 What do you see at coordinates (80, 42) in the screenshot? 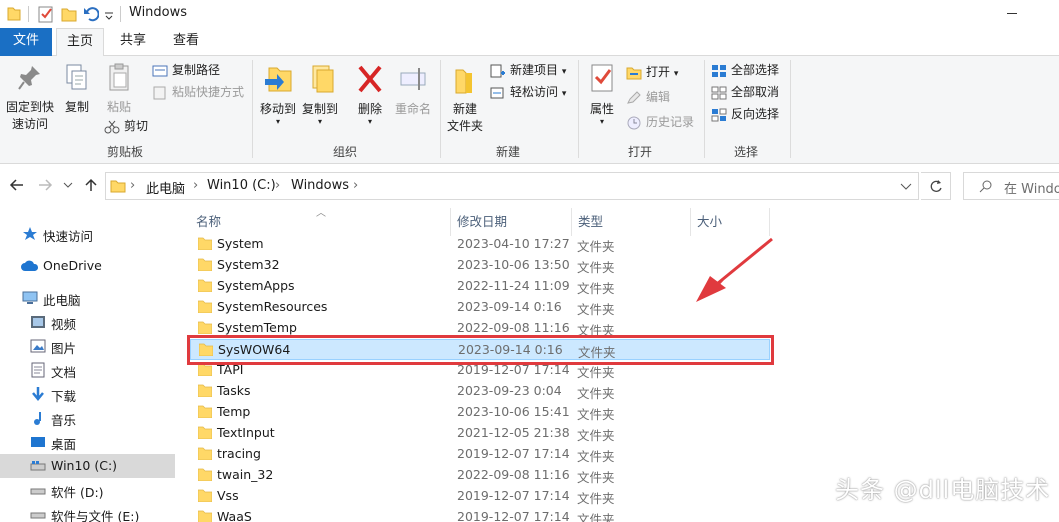
I see `tab-home: 主页` at bounding box center [80, 42].